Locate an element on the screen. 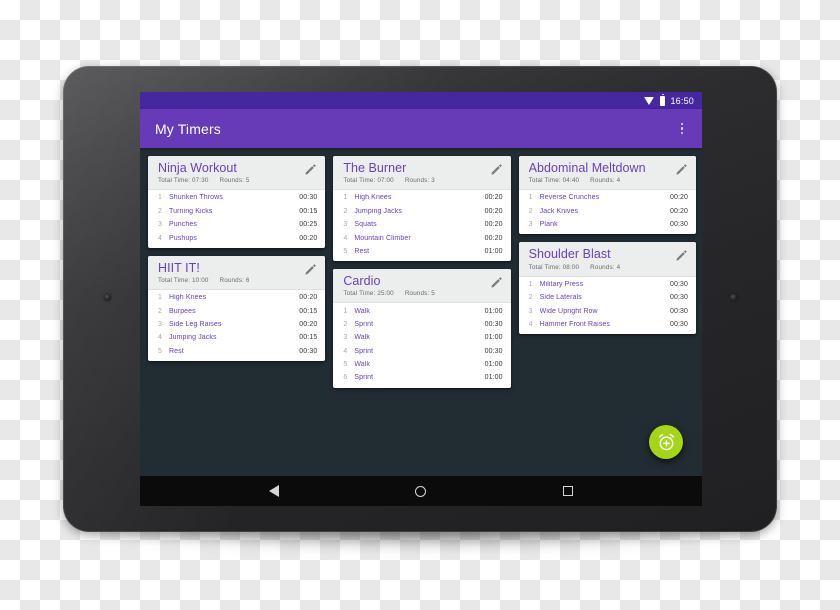  total-time-label: Total Time: 07:30 is located at coordinates (183, 181).